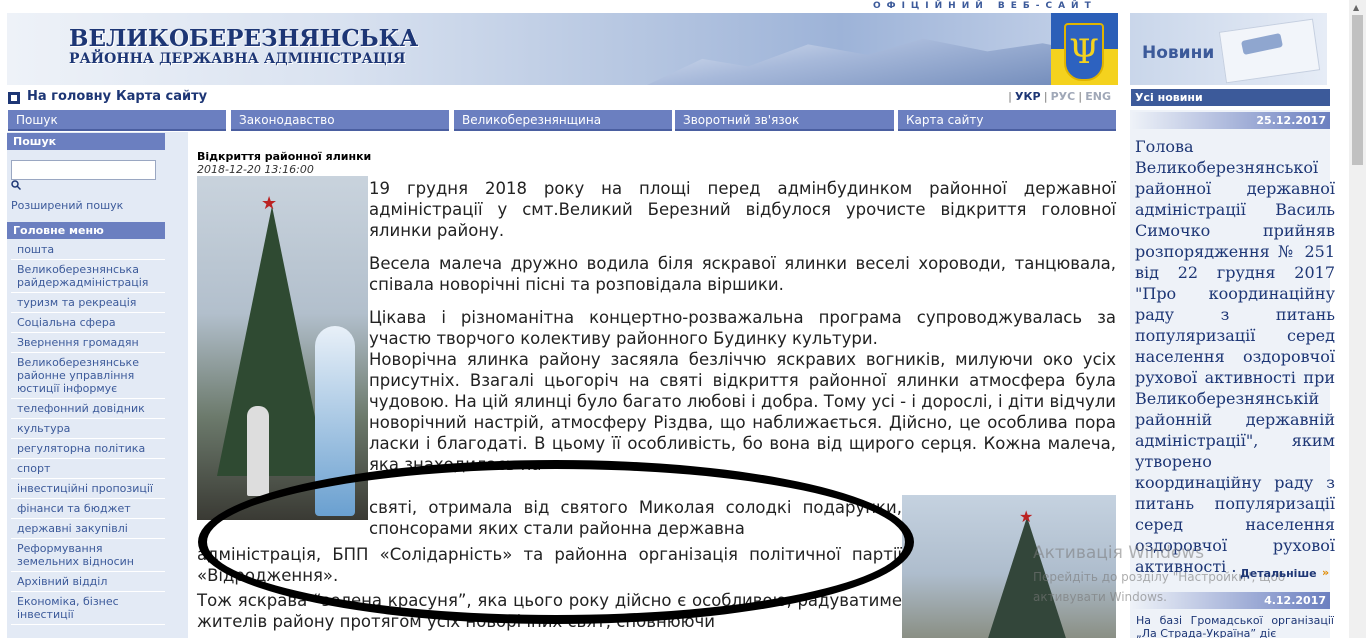  I want to click on sitemap-link: Карта сайту, so click(161, 96).